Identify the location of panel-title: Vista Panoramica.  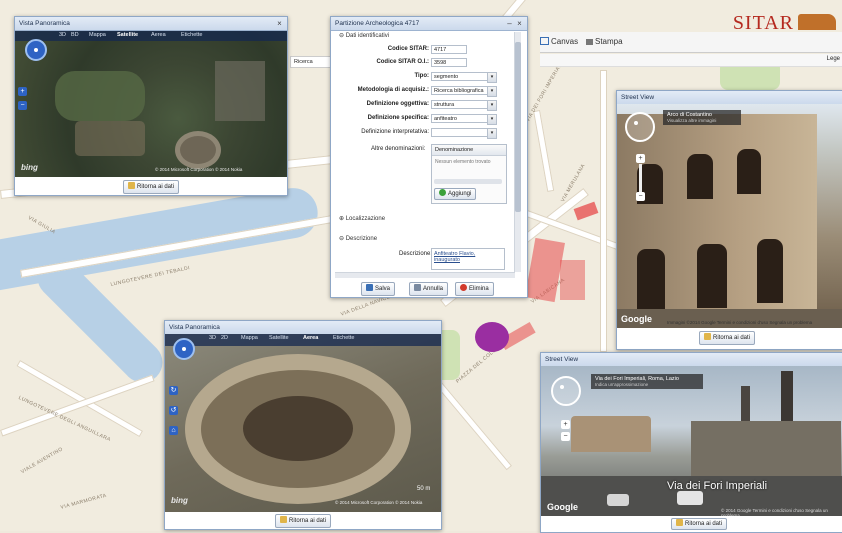
(151, 24).